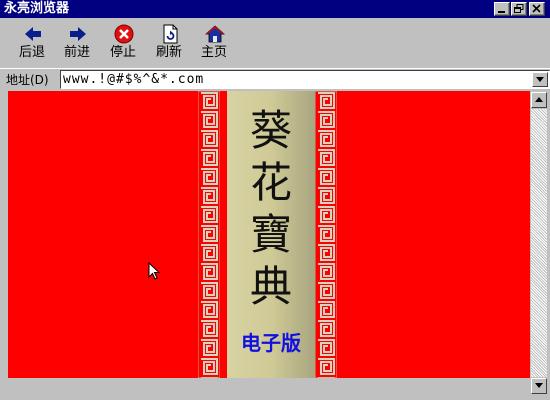 The width and height of the screenshot is (550, 400). I want to click on toolbar: 后退 前进 停止 刷新 主页, so click(275, 42).